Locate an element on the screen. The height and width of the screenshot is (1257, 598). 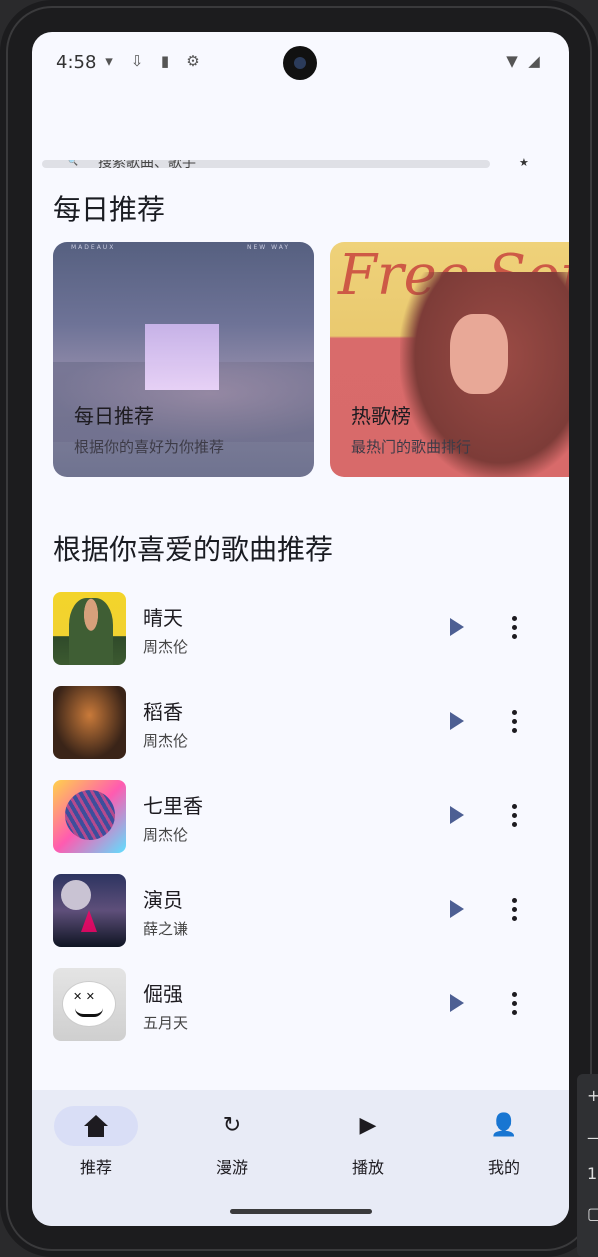
card-daily-recommend: MADEAUX NEW WAY 每日推荐 根据你的喜好为你推荐 is located at coordinates (183, 359).